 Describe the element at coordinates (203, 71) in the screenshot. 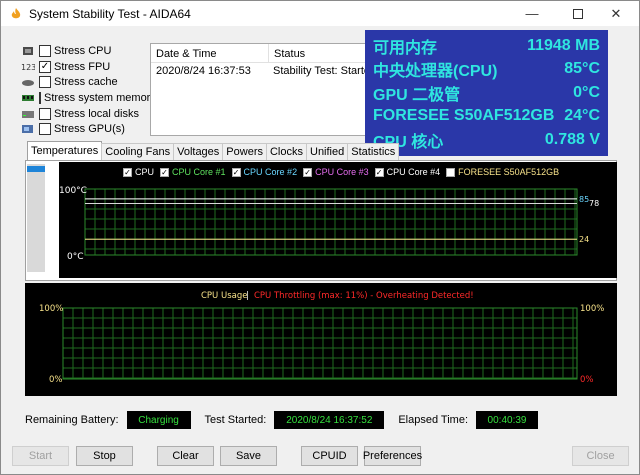

I see `row-date-time: 2020/8/24 16:37:53` at that location.